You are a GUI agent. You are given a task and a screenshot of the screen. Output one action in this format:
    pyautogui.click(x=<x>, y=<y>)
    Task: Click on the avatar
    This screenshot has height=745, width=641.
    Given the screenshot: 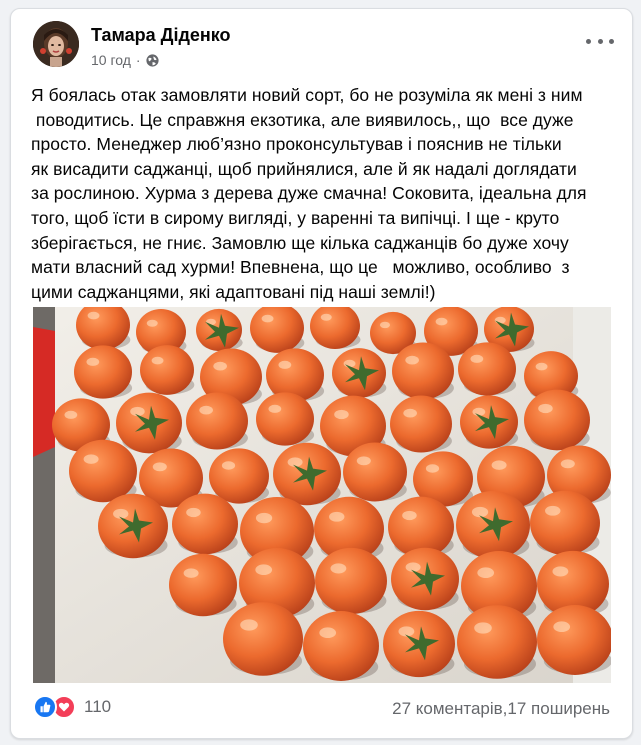 What is the action you would take?
    pyautogui.click(x=56, y=44)
    